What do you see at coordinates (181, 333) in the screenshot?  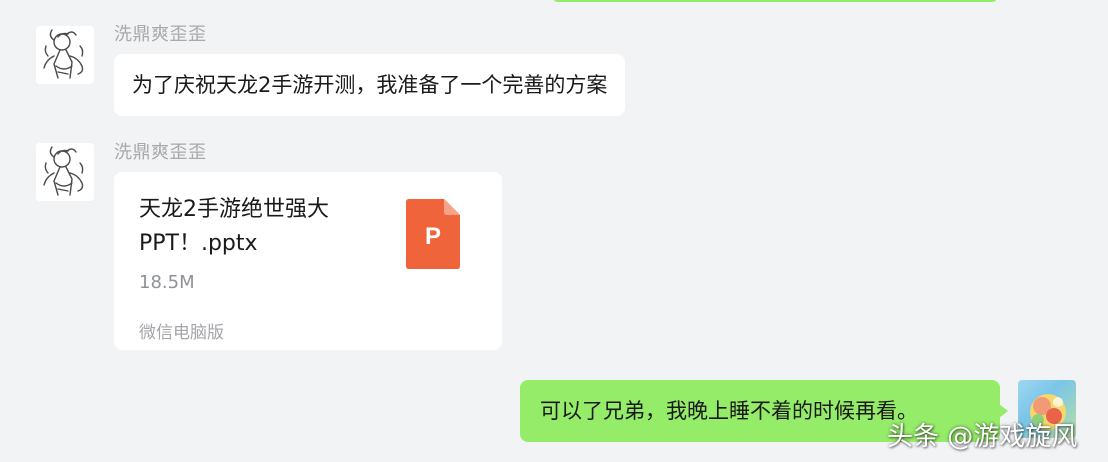 I see `file-source-label: 微信电脑版` at bounding box center [181, 333].